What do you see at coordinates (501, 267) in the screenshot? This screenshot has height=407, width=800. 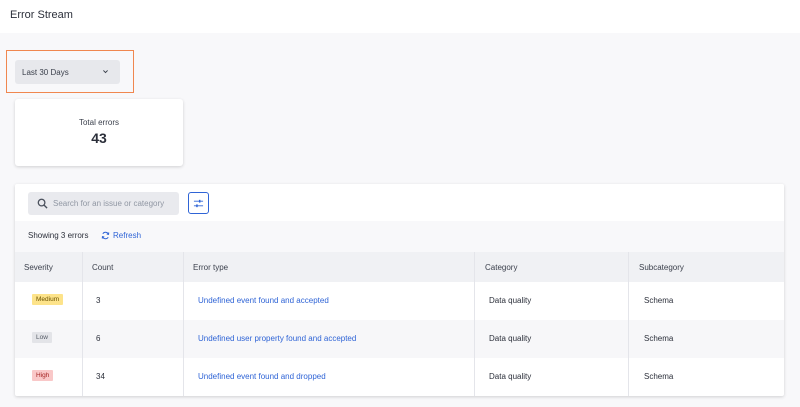 I see `header-category: Category` at bounding box center [501, 267].